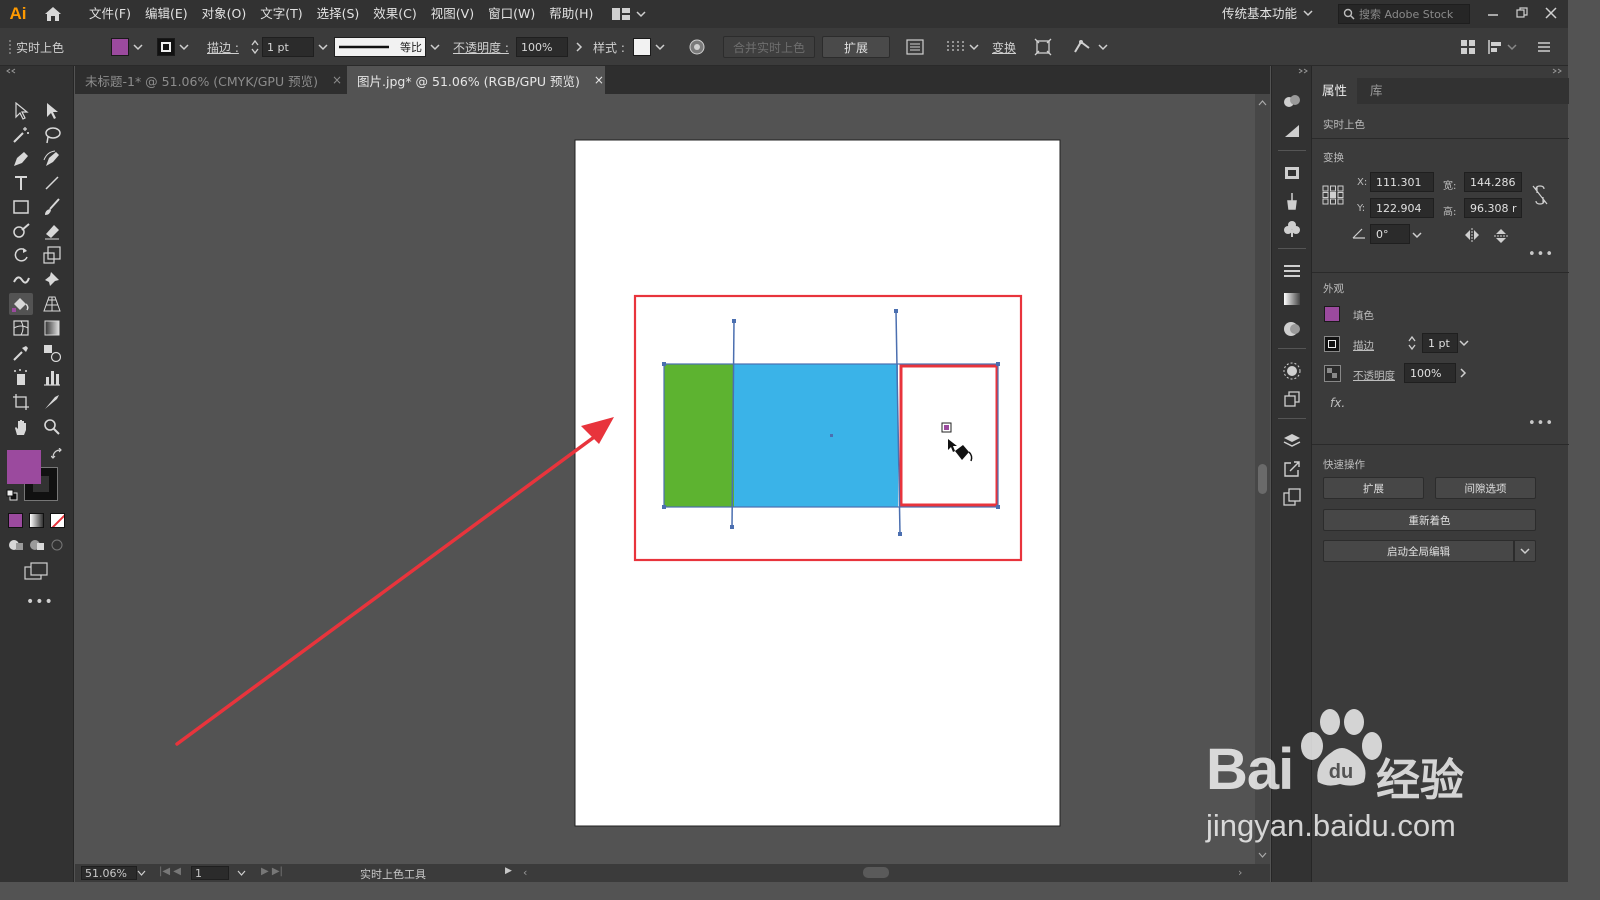  What do you see at coordinates (166, 14) in the screenshot?
I see `menu-edit: 编辑(E)` at bounding box center [166, 14].